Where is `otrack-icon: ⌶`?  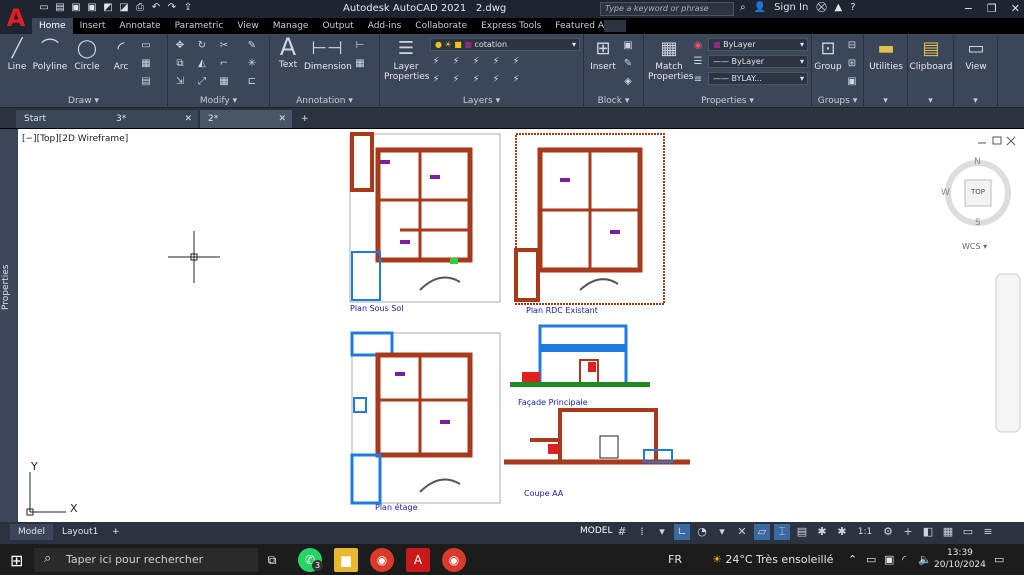
otrack-icon: ⌶ is located at coordinates (782, 532).